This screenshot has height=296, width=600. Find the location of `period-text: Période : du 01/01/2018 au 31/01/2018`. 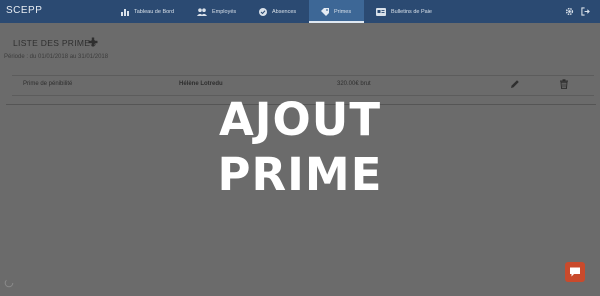

period-text: Période : du 01/01/2018 au 31/01/2018 is located at coordinates (56, 57).